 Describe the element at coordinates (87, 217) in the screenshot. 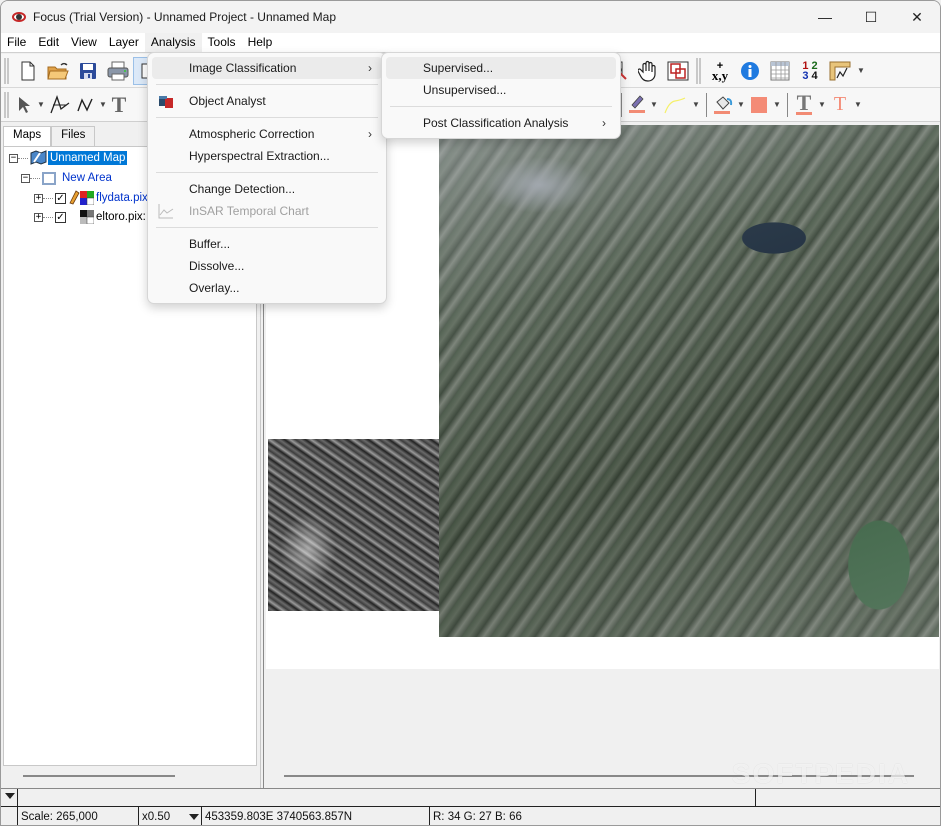

I see `grayscale-layer-icon` at that location.